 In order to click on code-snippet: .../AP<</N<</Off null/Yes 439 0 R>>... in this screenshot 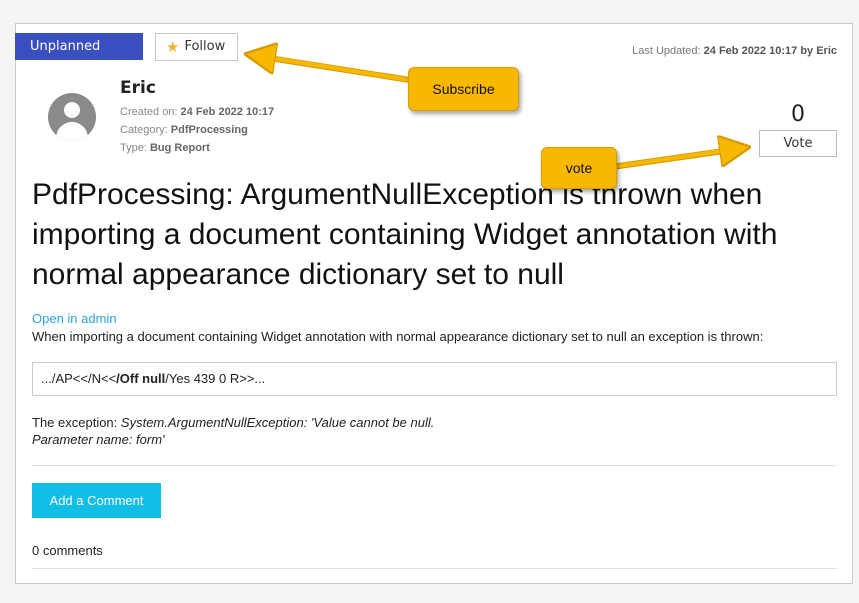, I will do `click(434, 379)`.